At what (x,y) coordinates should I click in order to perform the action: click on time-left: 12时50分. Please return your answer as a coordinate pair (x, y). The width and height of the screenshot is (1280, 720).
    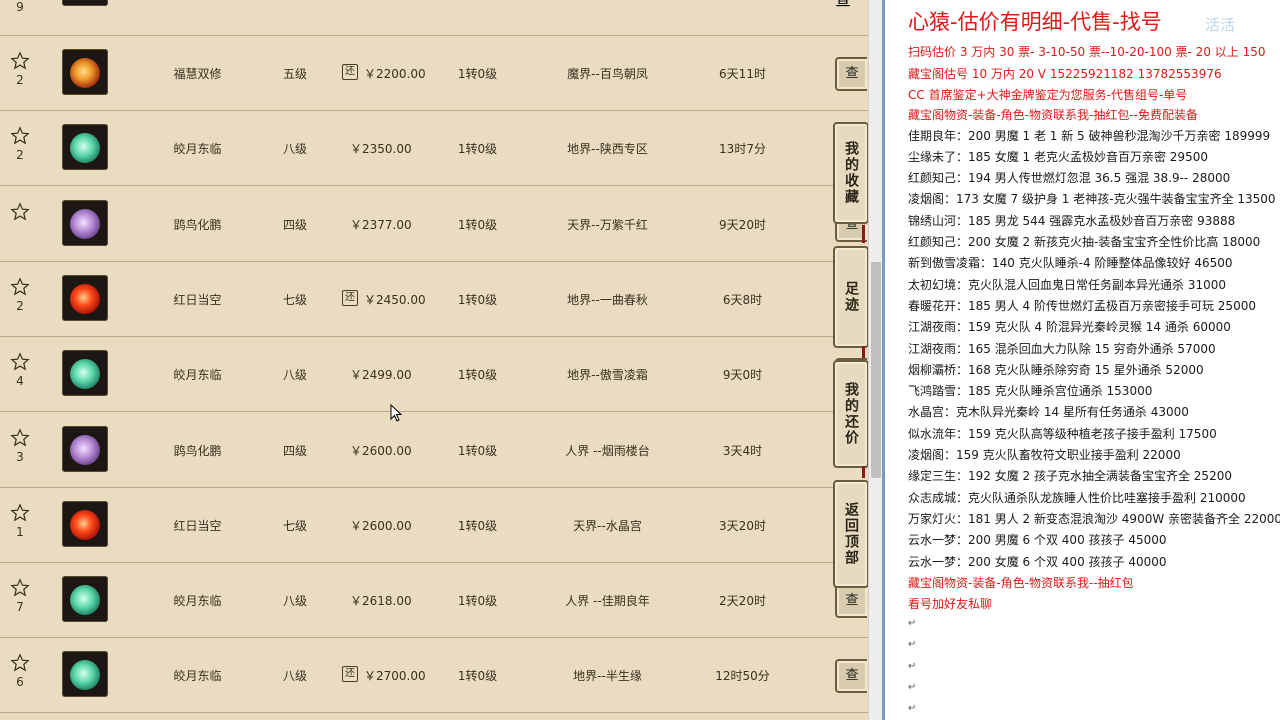
    Looking at the image, I should click on (742, 676).